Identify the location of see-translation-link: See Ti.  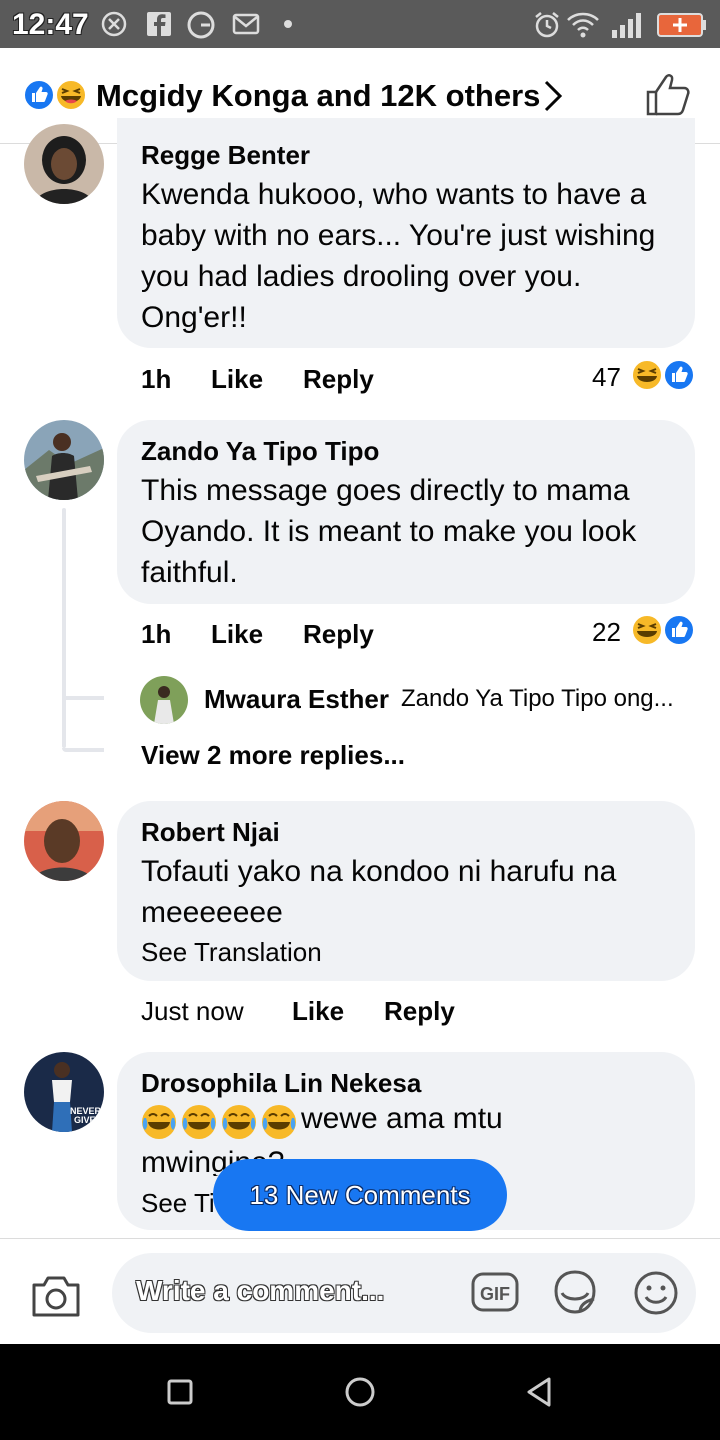
(178, 1203).